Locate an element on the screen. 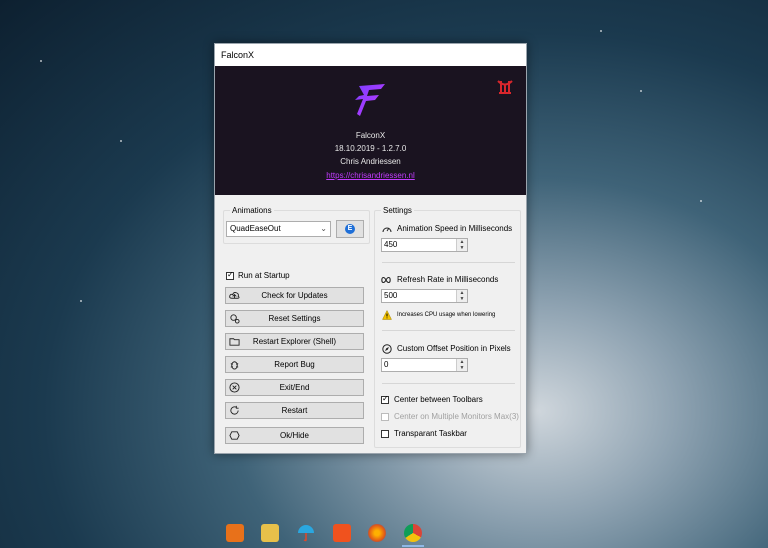 This screenshot has height=548, width=768. check-updates-button: Check for Updates is located at coordinates (294, 295).